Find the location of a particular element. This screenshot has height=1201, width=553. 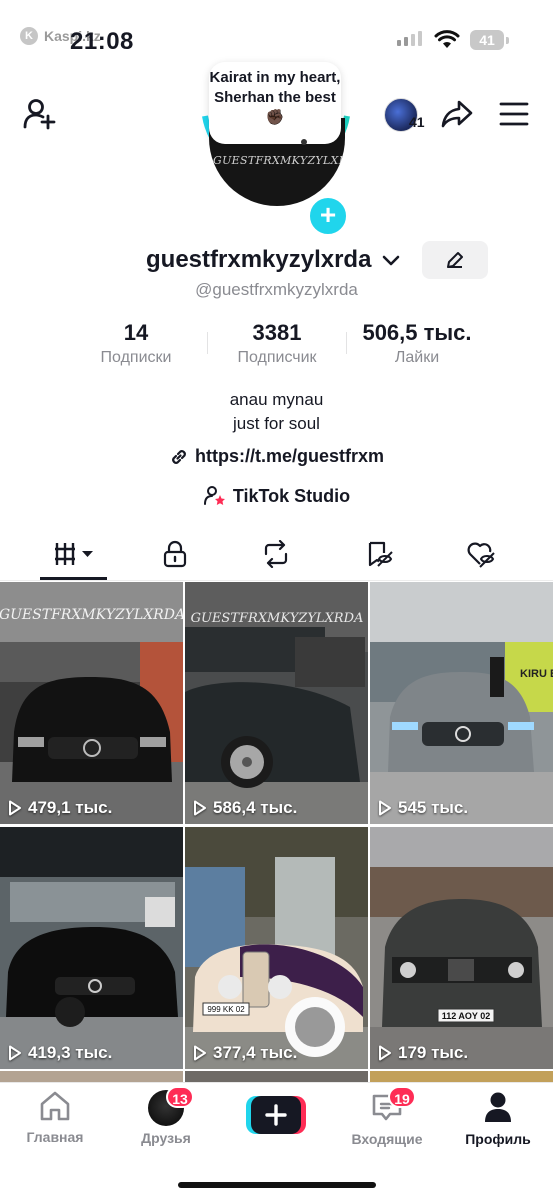

video-overlay-text: 112 AOY 02 is located at coordinates (466, 1016).